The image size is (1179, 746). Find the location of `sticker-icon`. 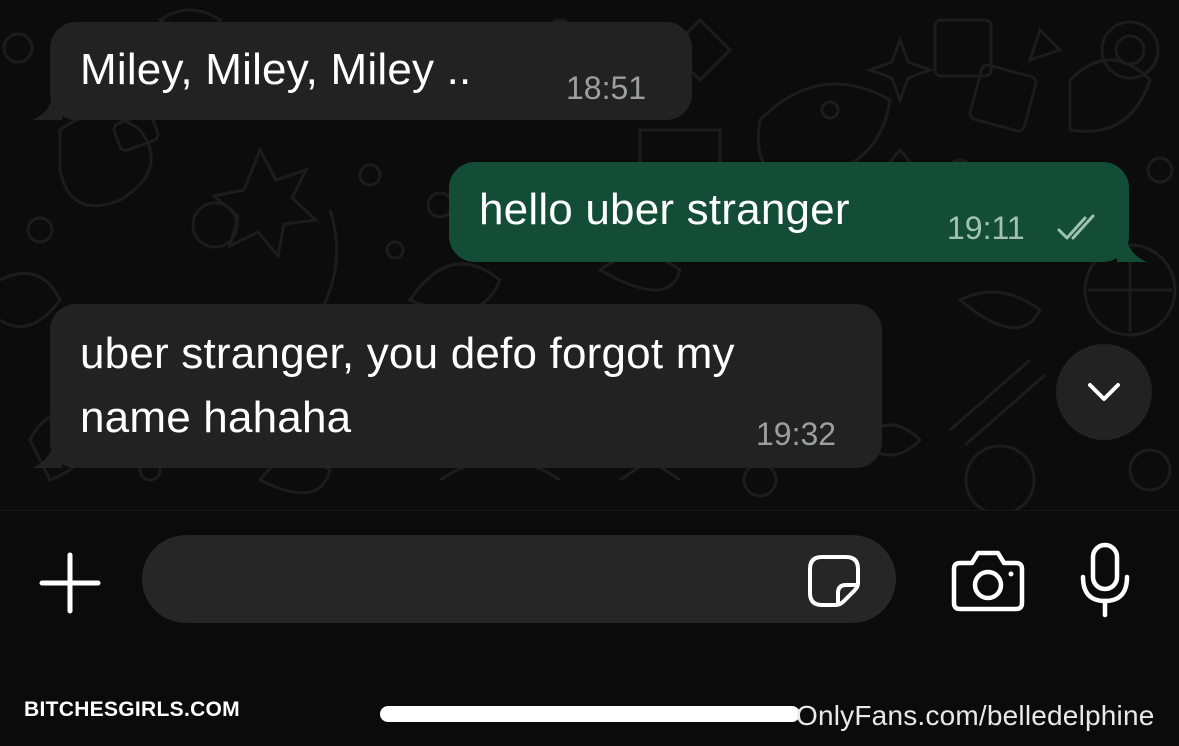

sticker-icon is located at coordinates (834, 581).